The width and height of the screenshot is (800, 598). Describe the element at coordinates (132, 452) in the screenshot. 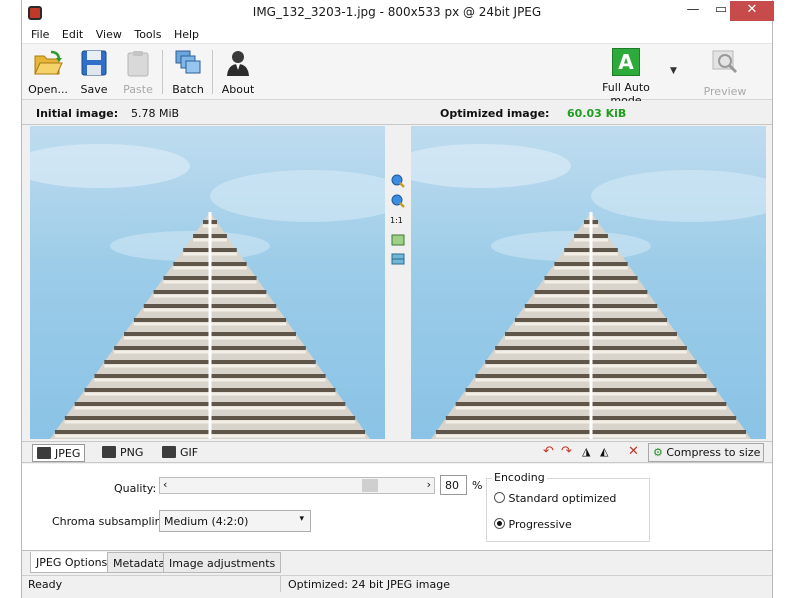

I see `tab-png-label: PNG` at that location.